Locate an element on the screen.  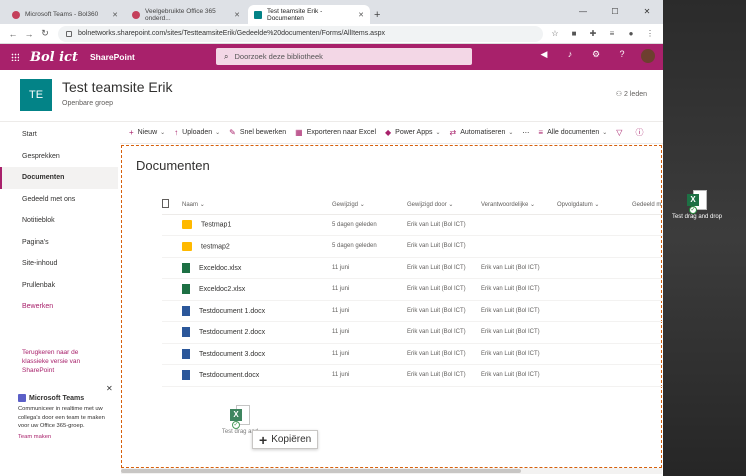
cell-name: Testdocument.docx is located at coordinates (229, 375).